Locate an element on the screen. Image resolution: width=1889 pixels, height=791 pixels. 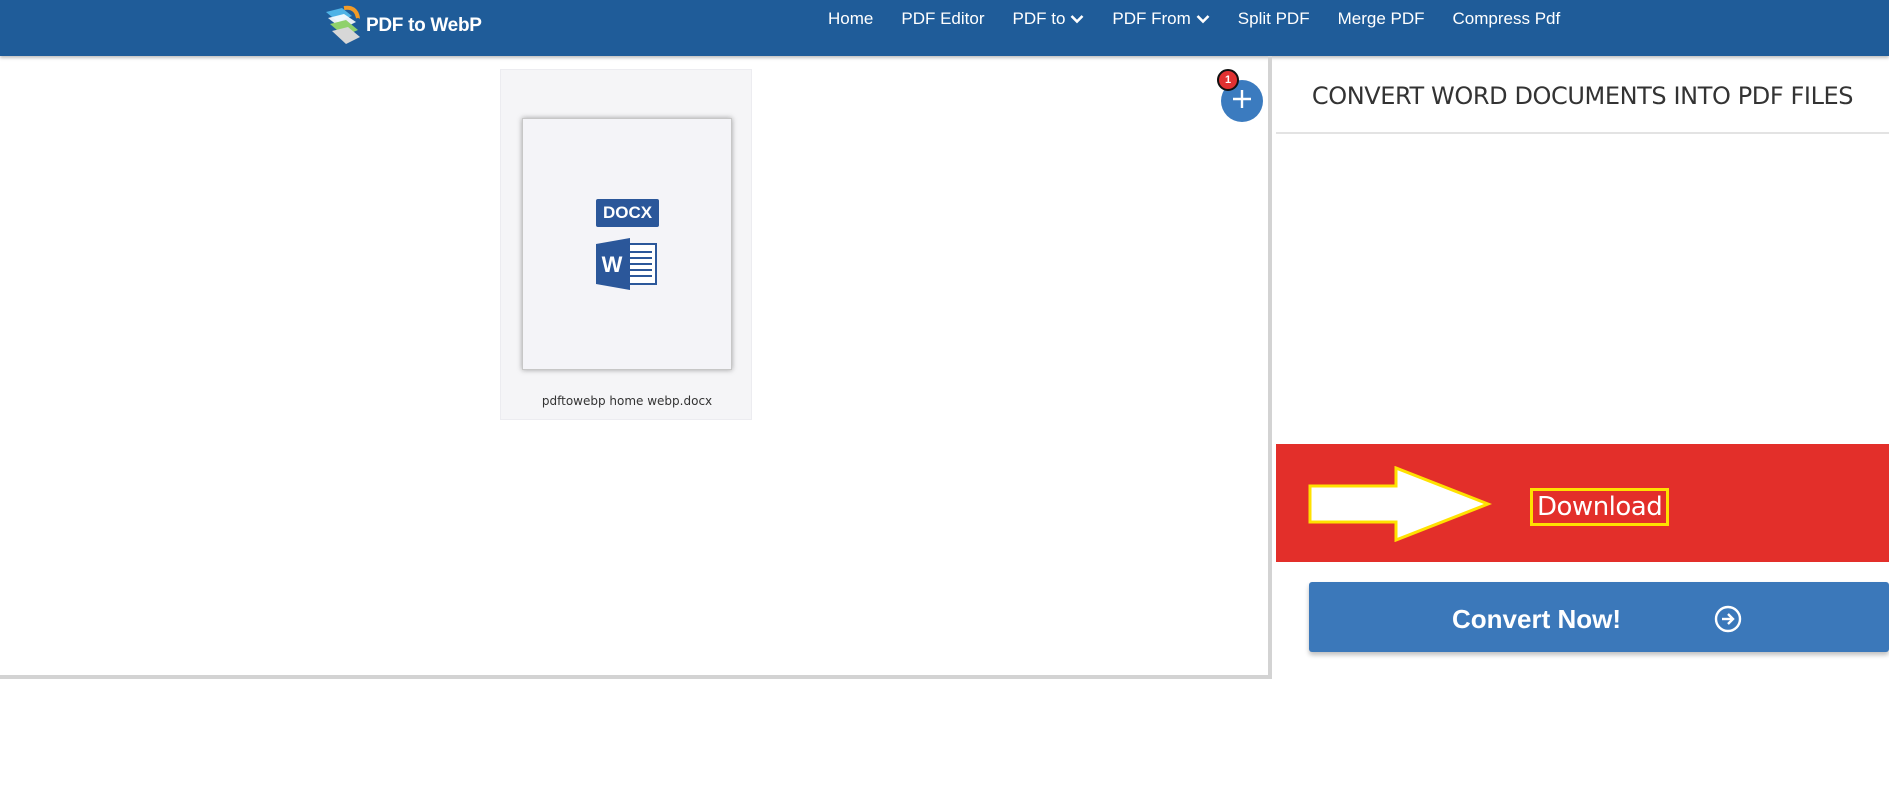
panel-divider is located at coordinates (1582, 133).